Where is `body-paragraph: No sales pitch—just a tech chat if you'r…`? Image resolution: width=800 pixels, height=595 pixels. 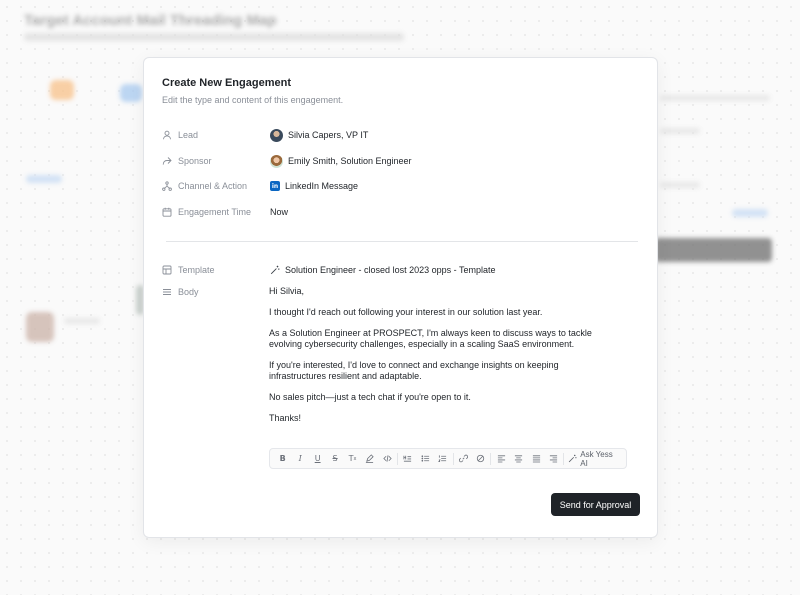
body-paragraph: No sales pitch—just a tech chat if you'r… is located at coordinates (370, 397).